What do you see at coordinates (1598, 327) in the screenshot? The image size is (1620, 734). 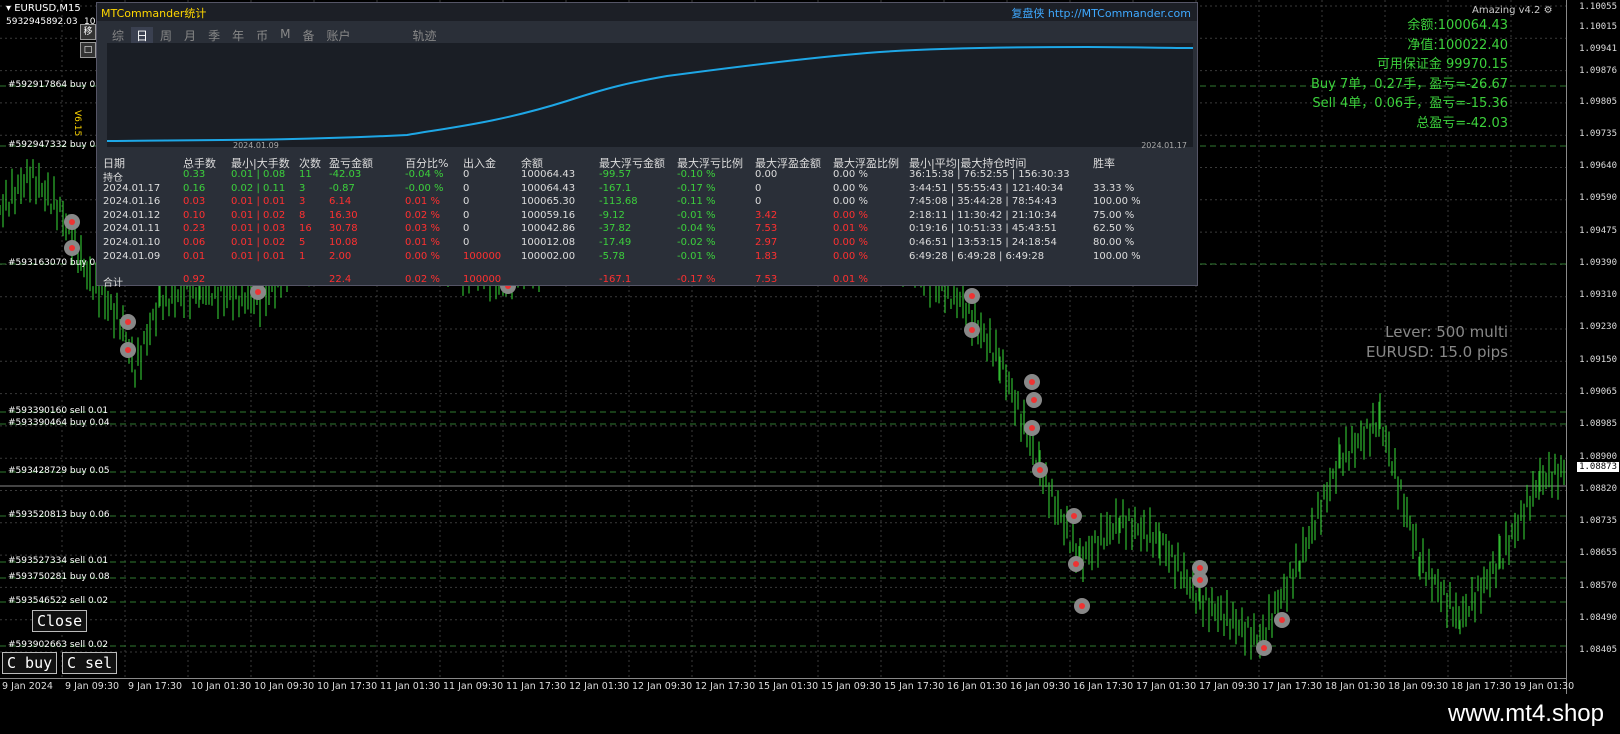 I see `price-tick: 1.09230` at bounding box center [1598, 327].